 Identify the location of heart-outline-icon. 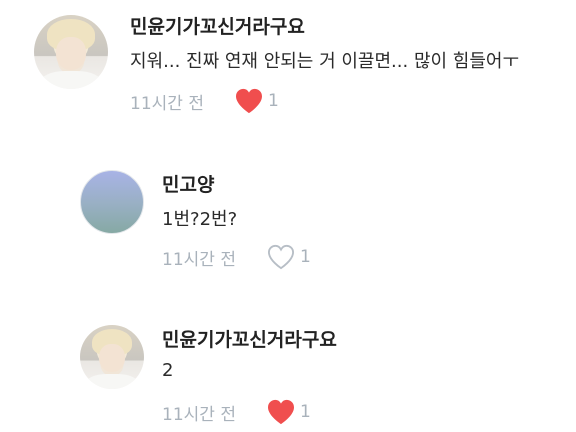
(280, 257).